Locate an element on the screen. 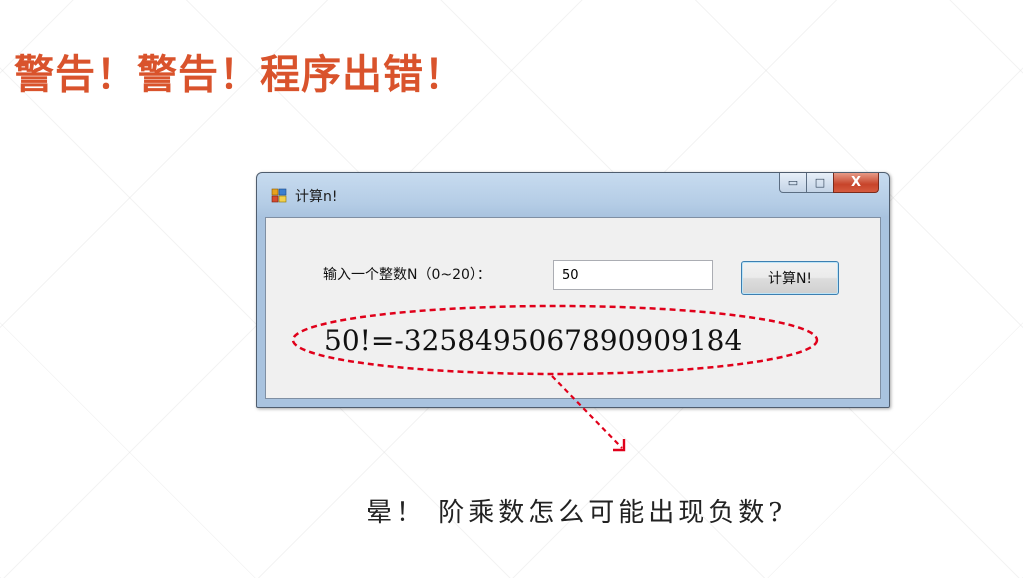 The image size is (1023, 578). close-icon: X is located at coordinates (856, 182).